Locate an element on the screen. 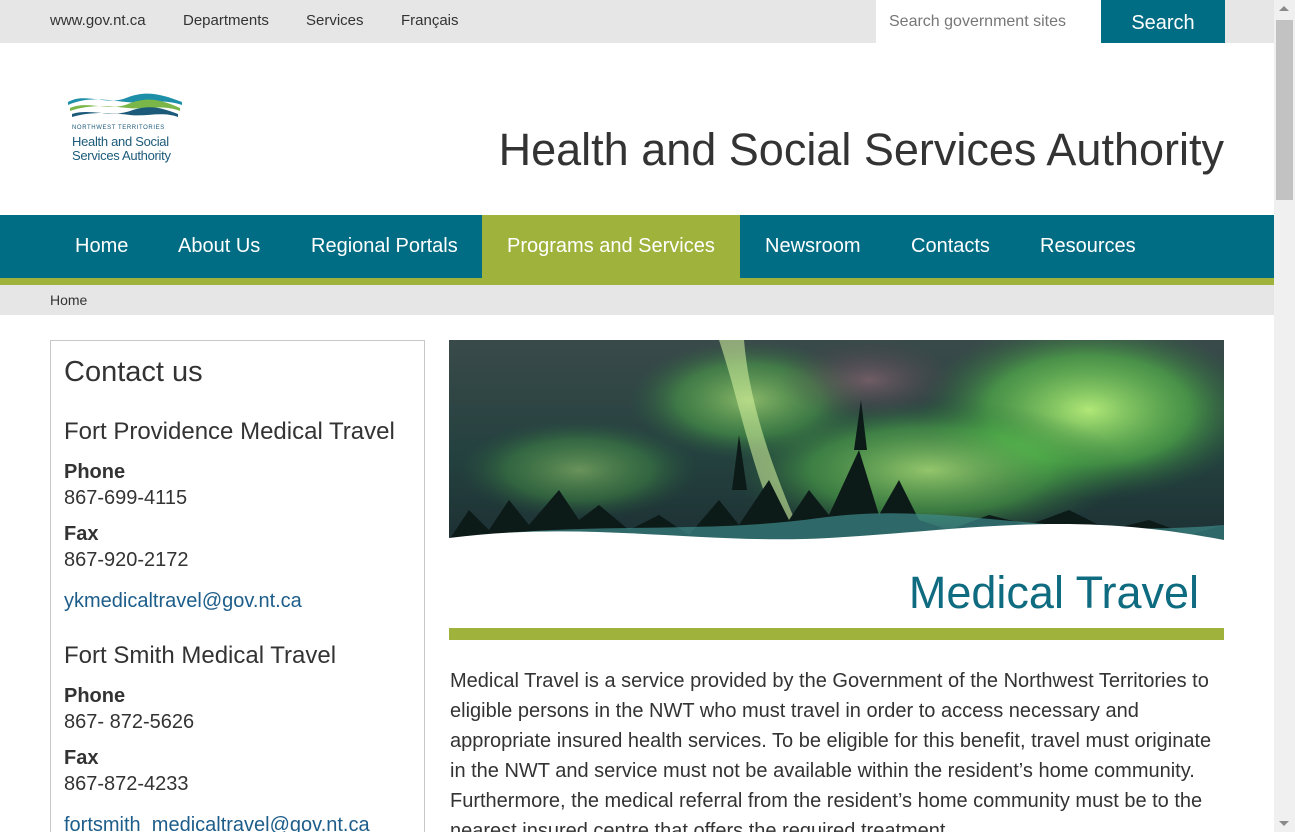  breadcrumb: Home is located at coordinates (637, 300).